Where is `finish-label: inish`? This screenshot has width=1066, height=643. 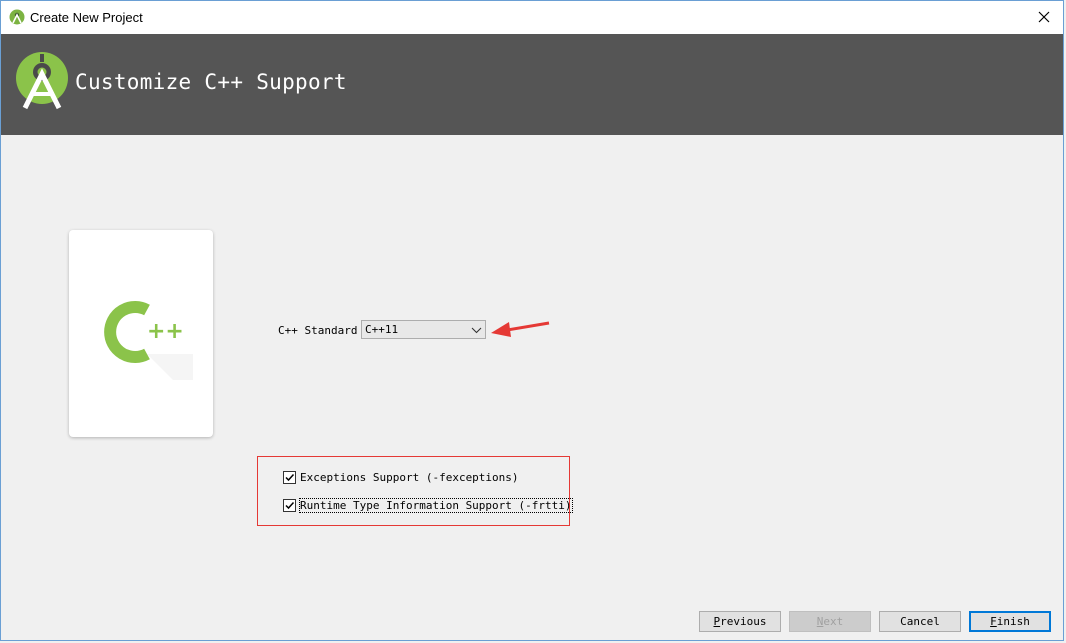
finish-label: inish is located at coordinates (1013, 621).